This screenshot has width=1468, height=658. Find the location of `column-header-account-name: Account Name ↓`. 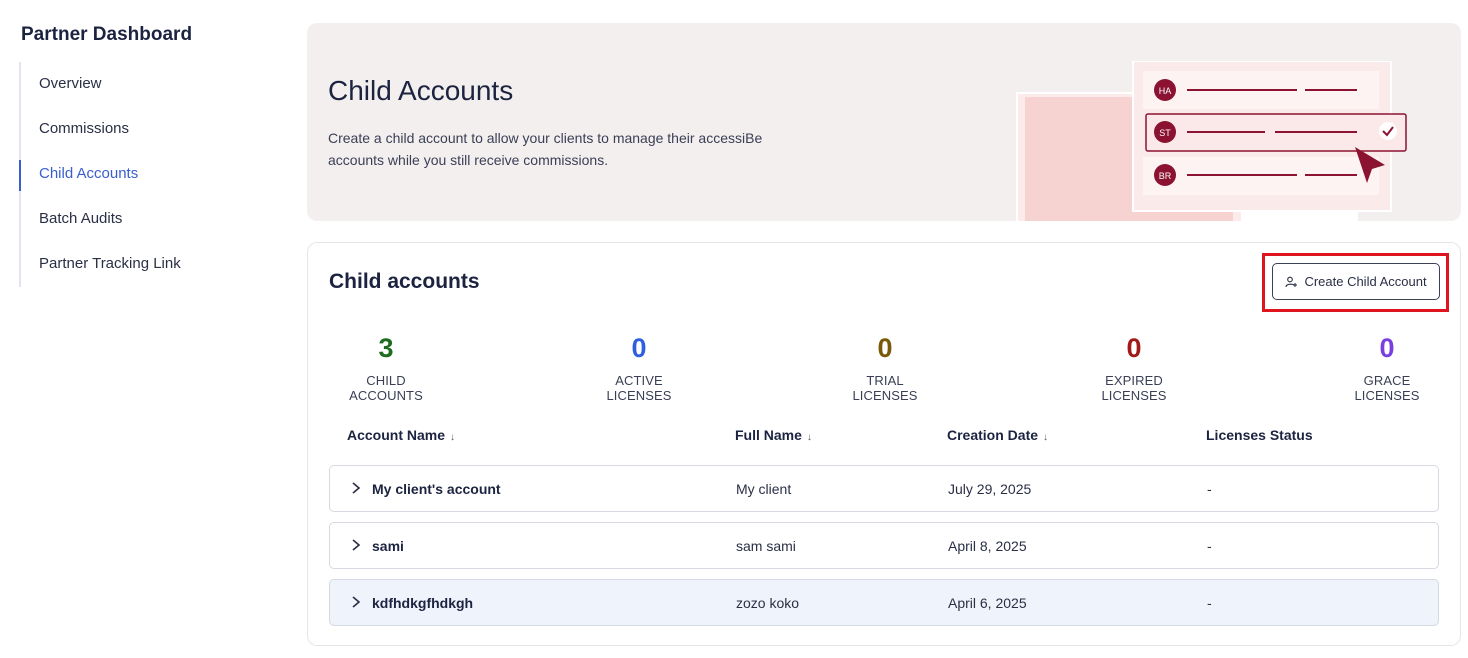

column-header-account-name: Account Name ↓ is located at coordinates (401, 435).